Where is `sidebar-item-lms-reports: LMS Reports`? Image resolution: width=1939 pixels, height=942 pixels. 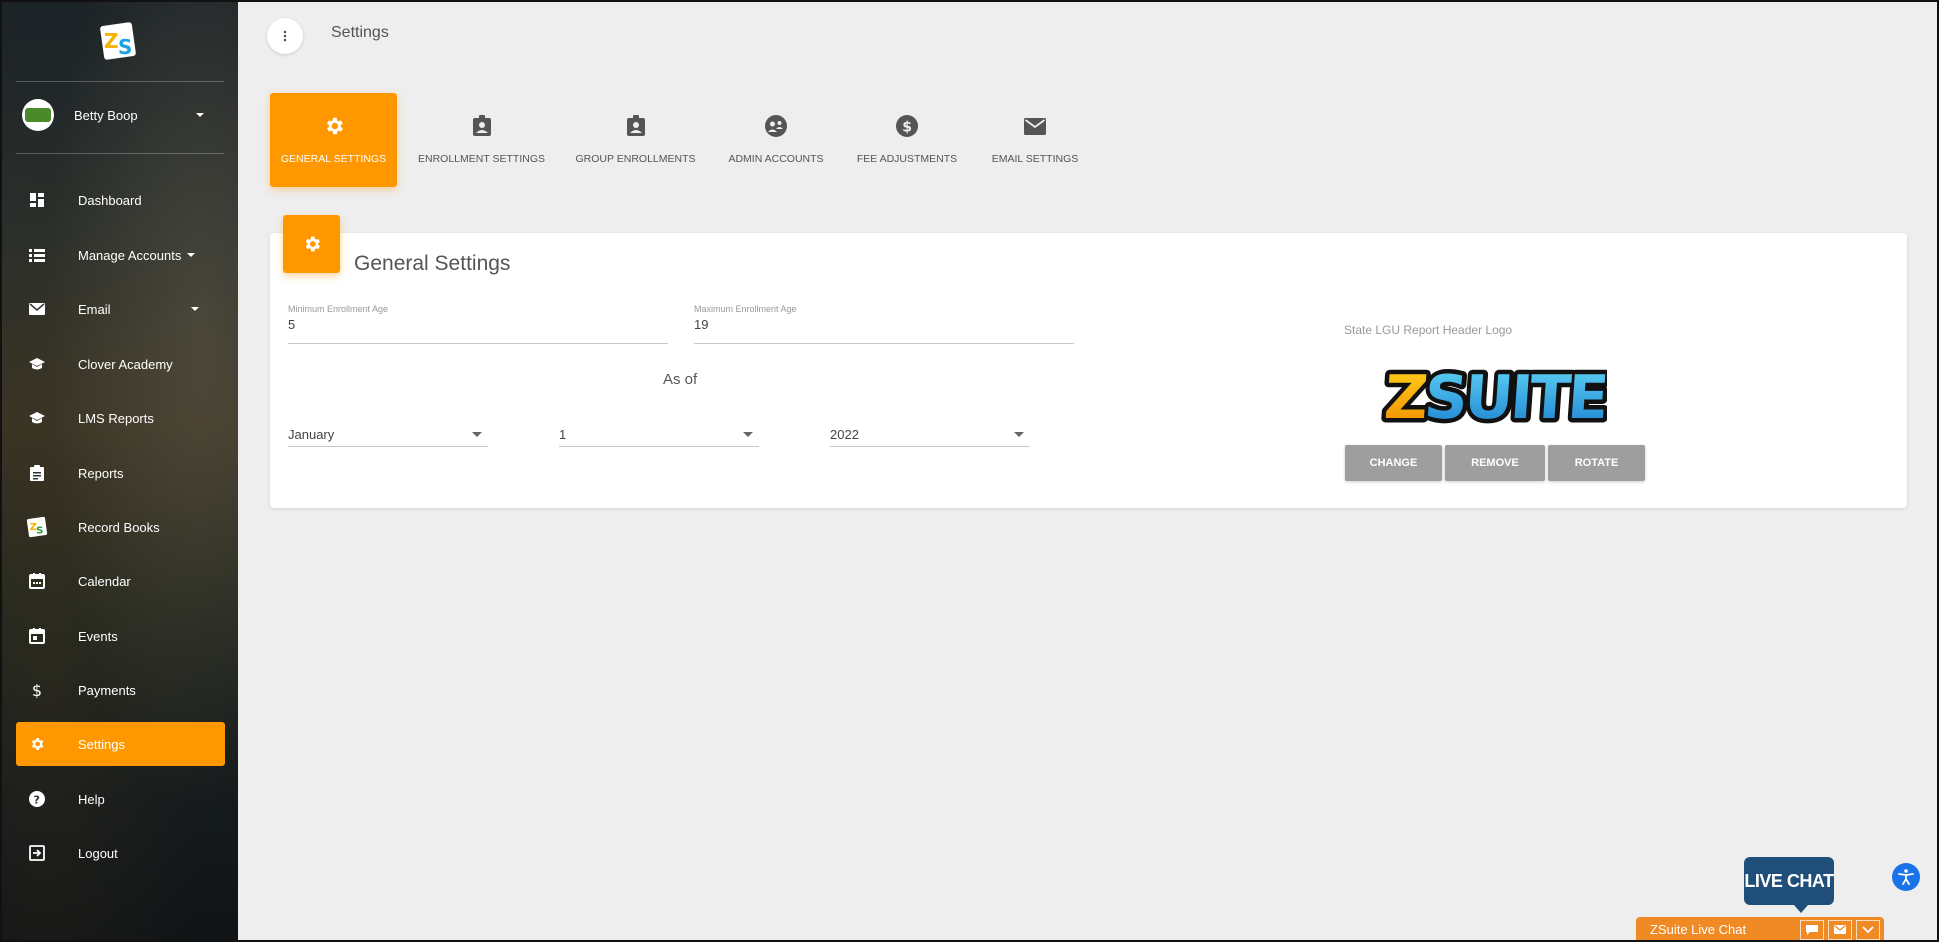
sidebar-item-lms-reports: LMS Reports is located at coordinates (120, 418).